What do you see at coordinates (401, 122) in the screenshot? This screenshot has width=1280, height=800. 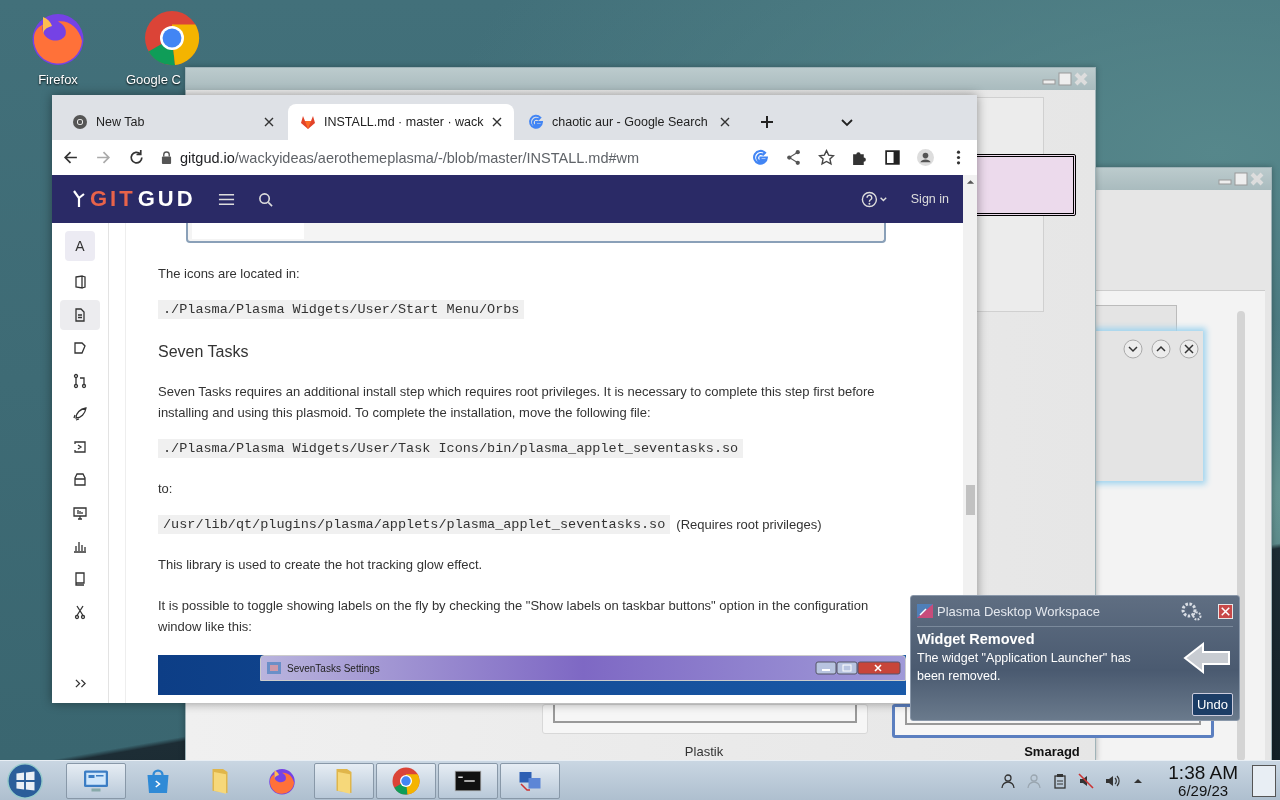 I see `browser-tab: INSTALL.md · master · wack` at bounding box center [401, 122].